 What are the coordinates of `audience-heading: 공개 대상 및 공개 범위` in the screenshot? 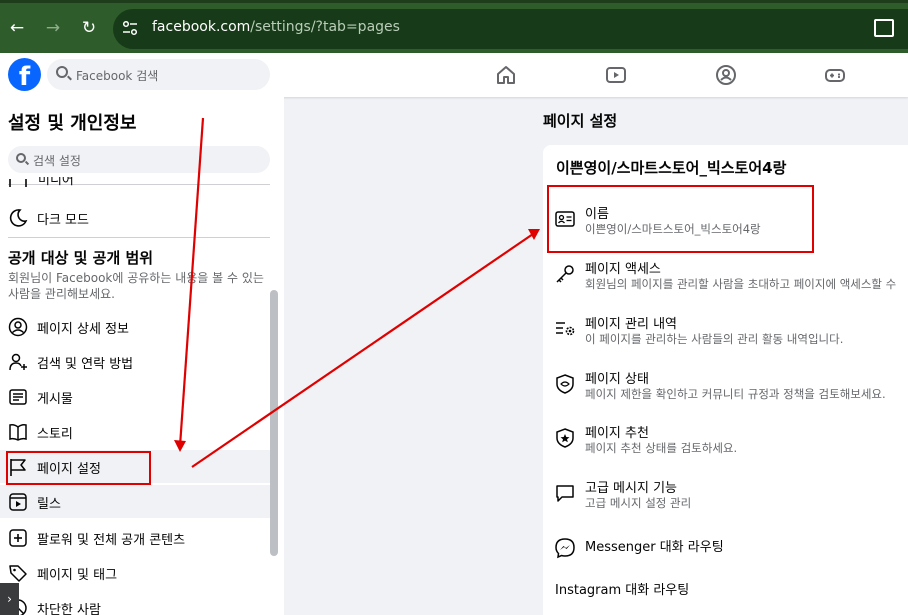 It's located at (81, 258).